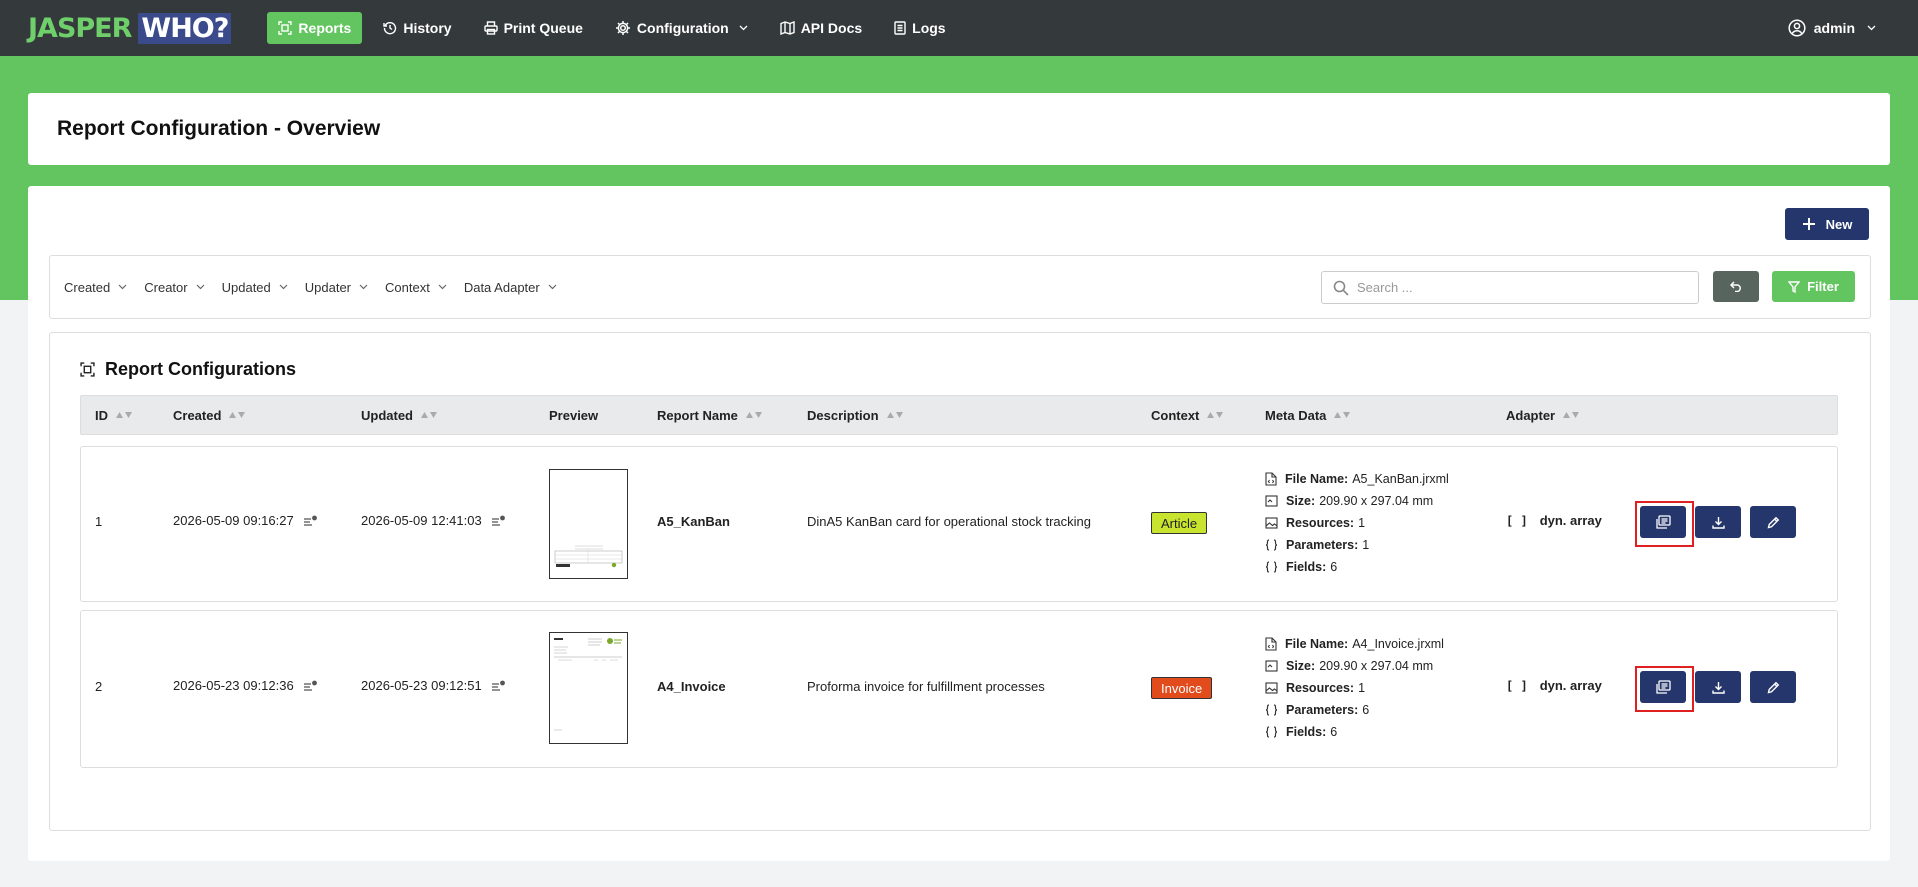 The image size is (1918, 887). Describe the element at coordinates (1366, 710) in the screenshot. I see `meta-value: 6` at that location.